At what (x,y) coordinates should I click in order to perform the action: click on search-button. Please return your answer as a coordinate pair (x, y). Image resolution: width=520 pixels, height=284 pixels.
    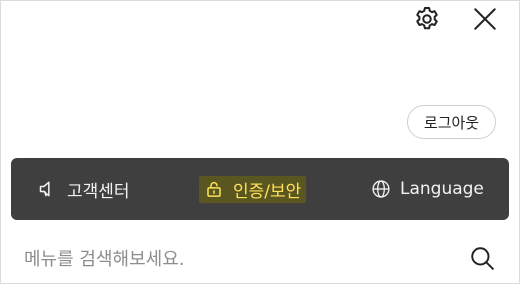
    Looking at the image, I should click on (482, 260).